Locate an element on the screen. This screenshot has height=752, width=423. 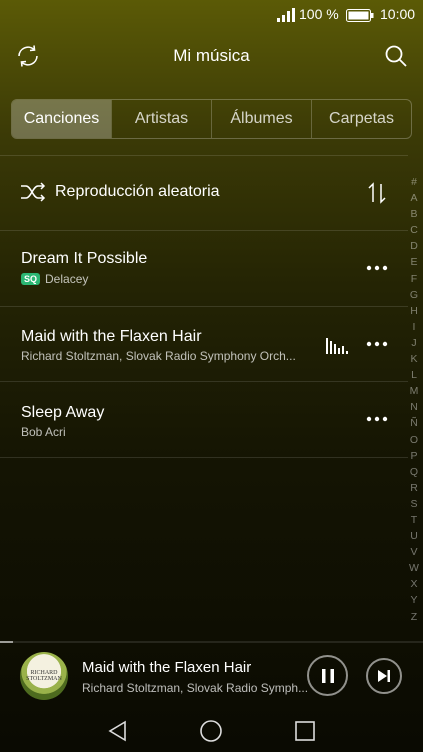
index-letter: Q is located at coordinates (414, 472).